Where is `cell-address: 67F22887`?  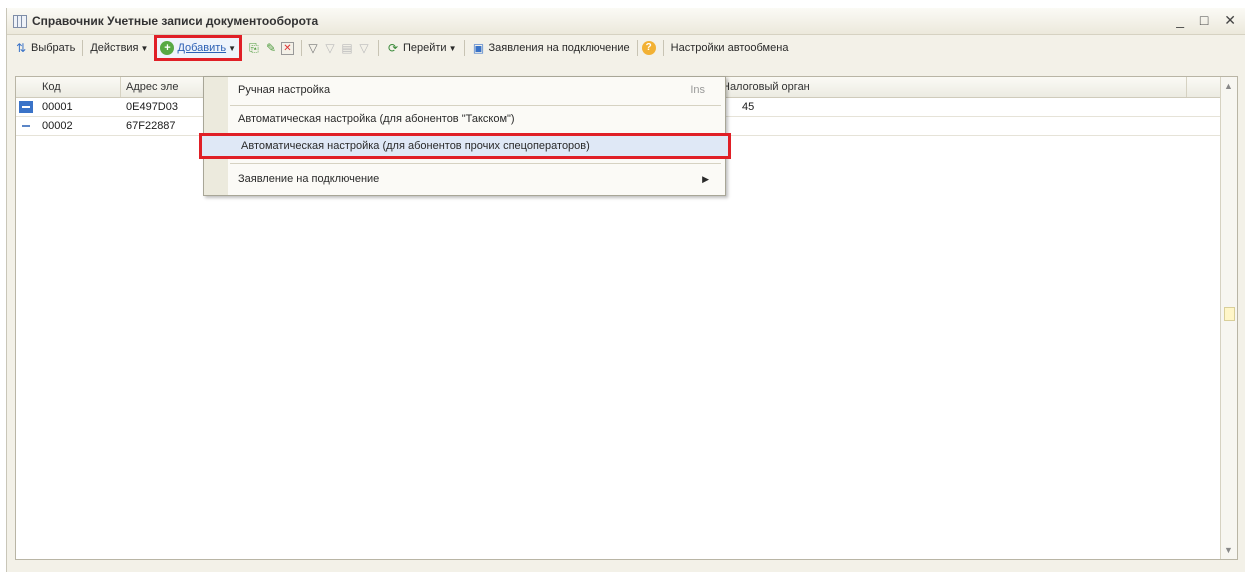 cell-address: 67F22887 is located at coordinates (151, 126).